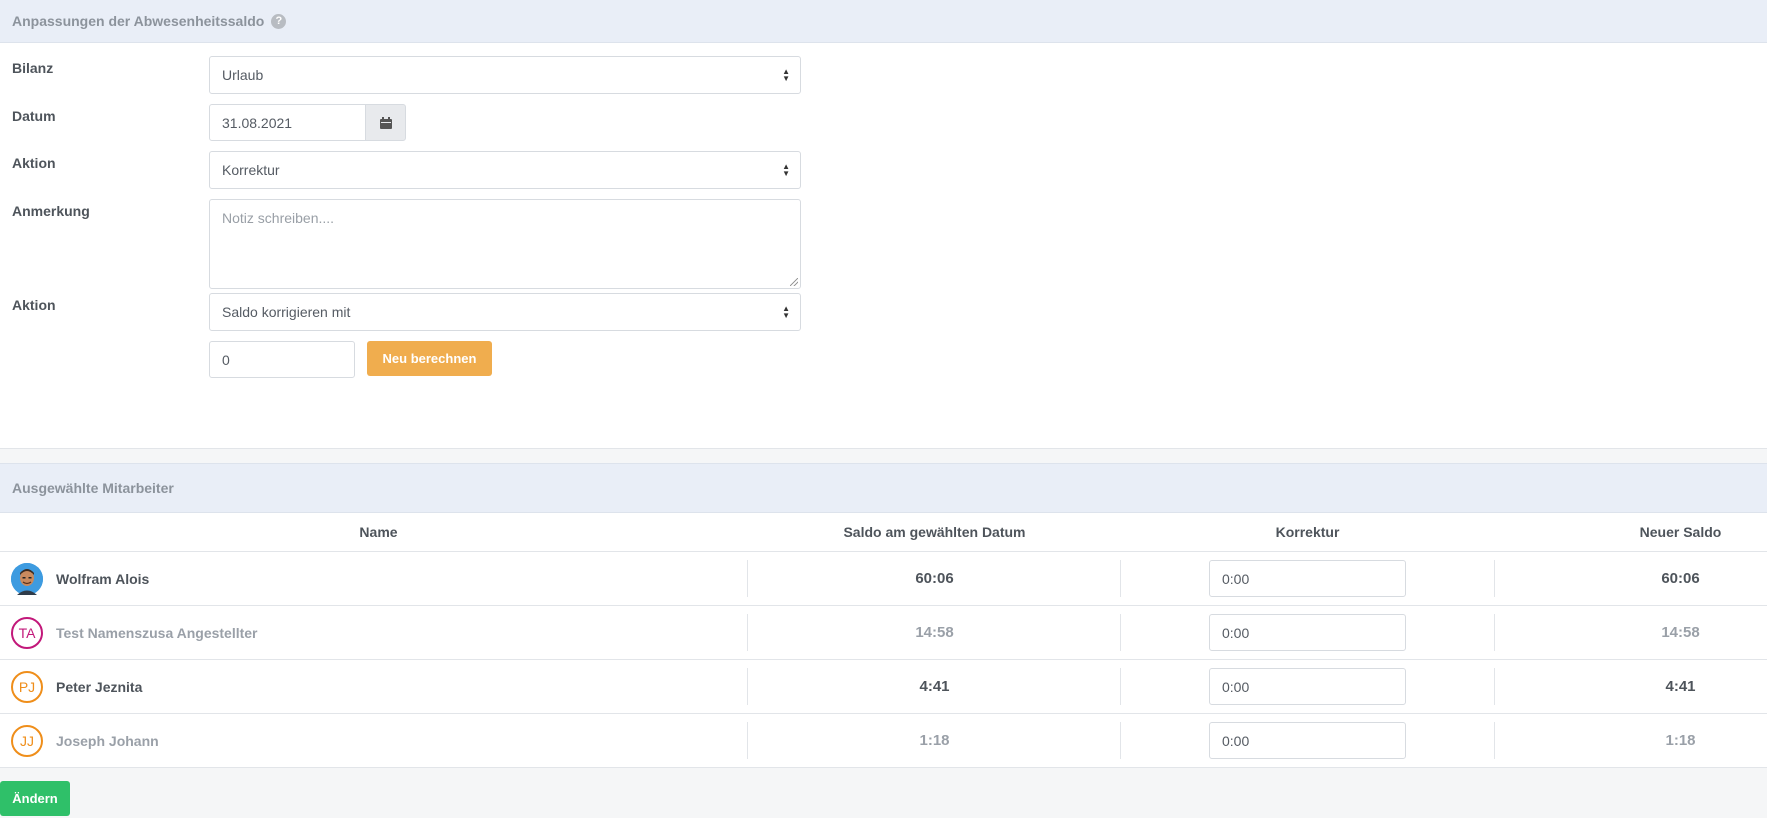 The image size is (1767, 818). Describe the element at coordinates (282, 359) in the screenshot. I see `amount-input: 0` at that location.